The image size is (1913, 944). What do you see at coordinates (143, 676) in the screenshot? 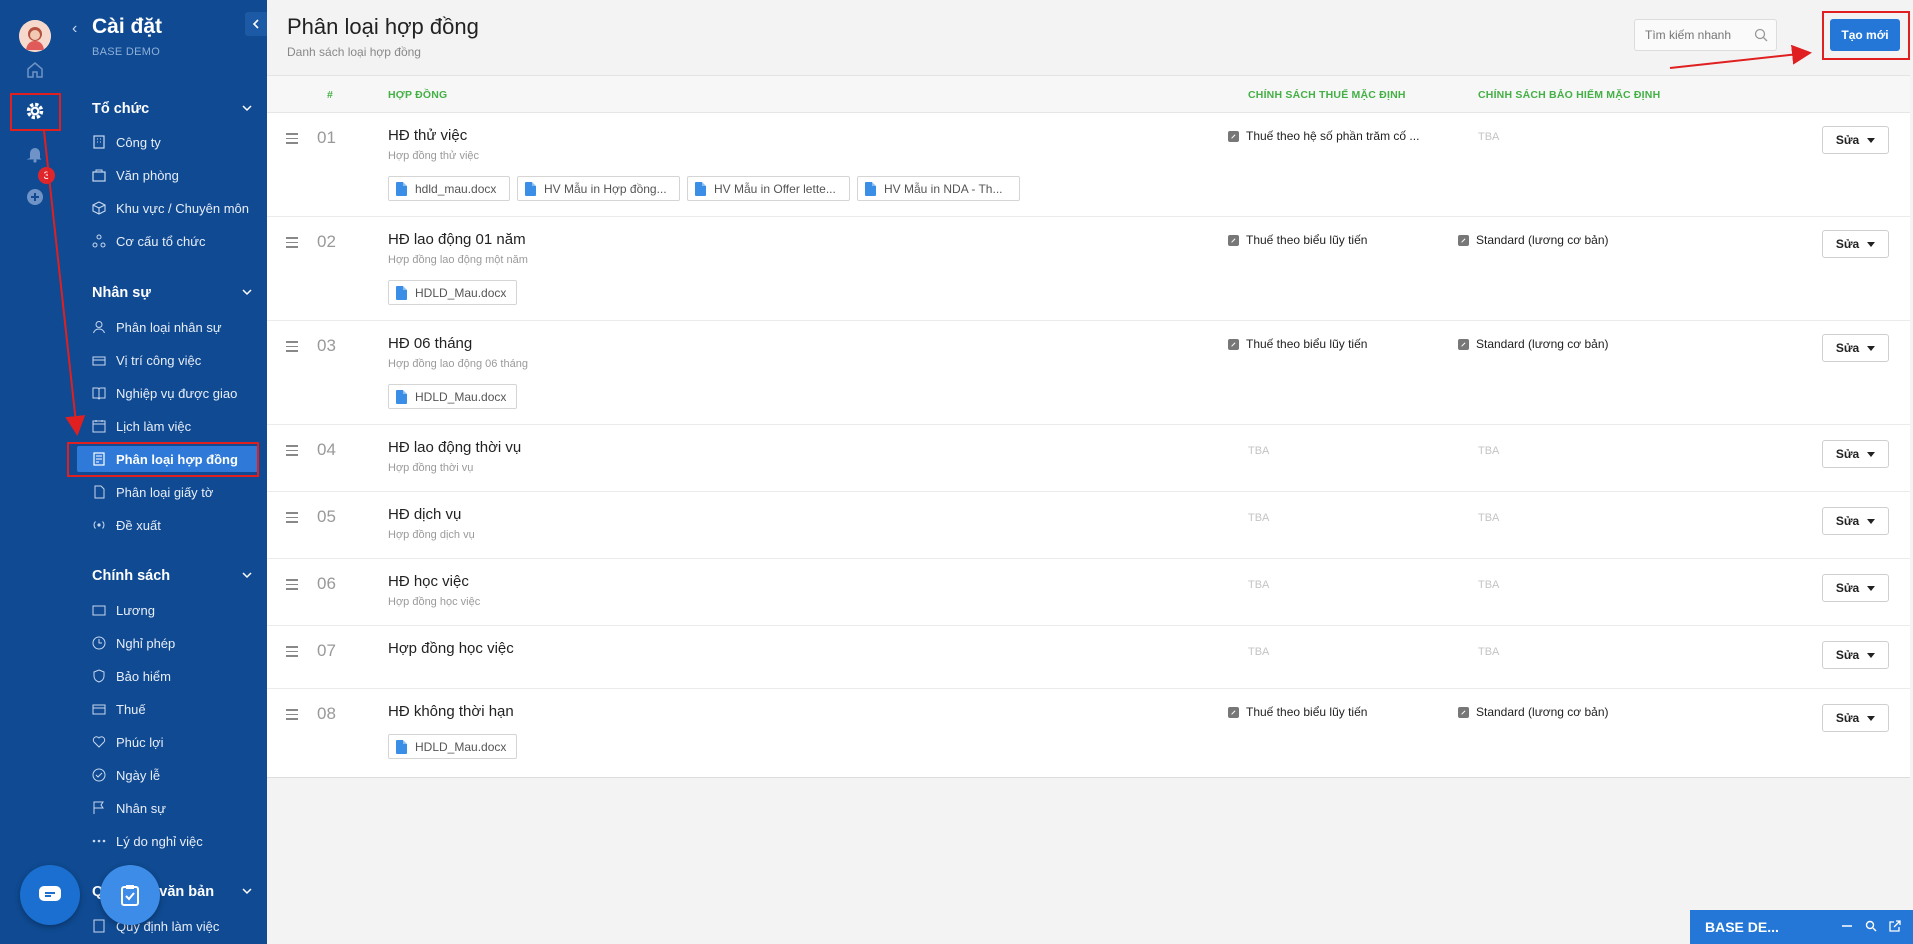
I see `nav-label: Bảo hiểm` at bounding box center [143, 676].